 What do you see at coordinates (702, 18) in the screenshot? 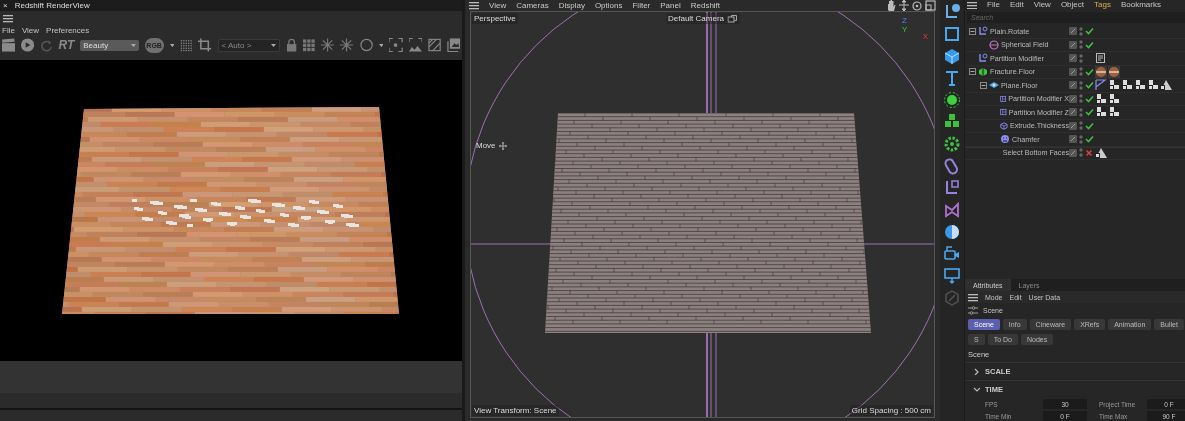
I see `camera-label: Default Camera` at bounding box center [702, 18].